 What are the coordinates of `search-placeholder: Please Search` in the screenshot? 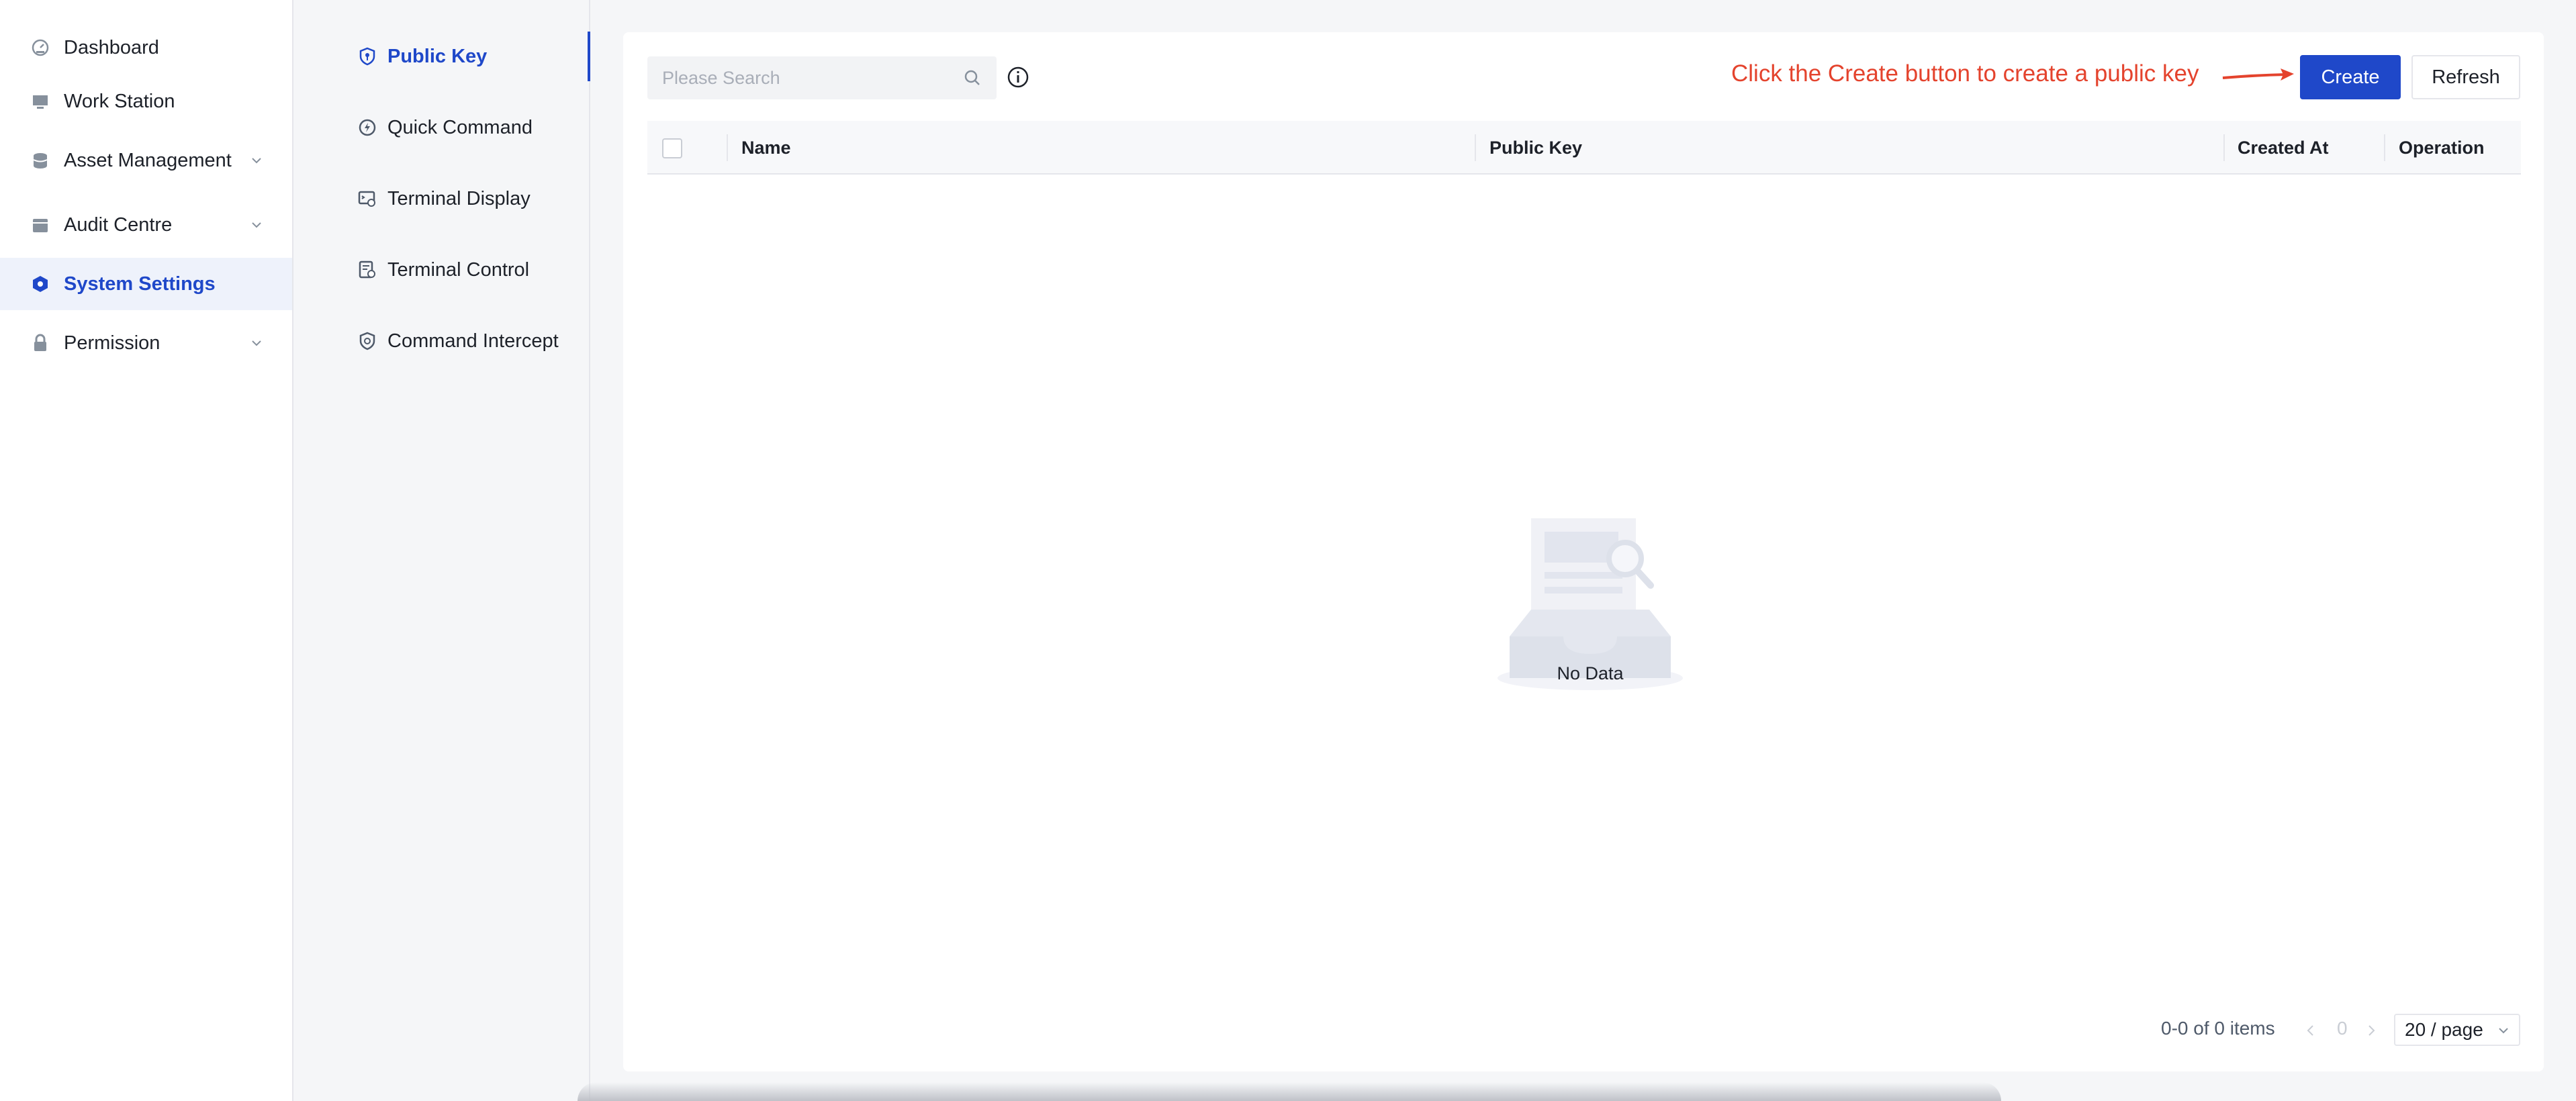 It's located at (721, 77).